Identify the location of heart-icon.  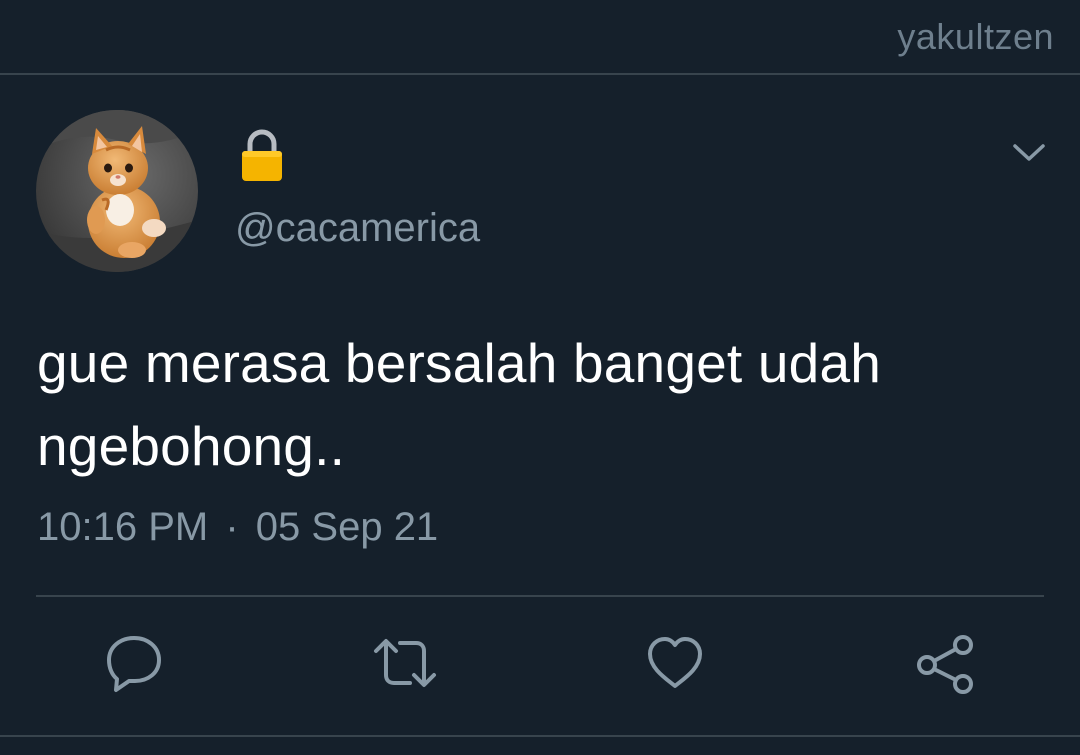
(675, 662).